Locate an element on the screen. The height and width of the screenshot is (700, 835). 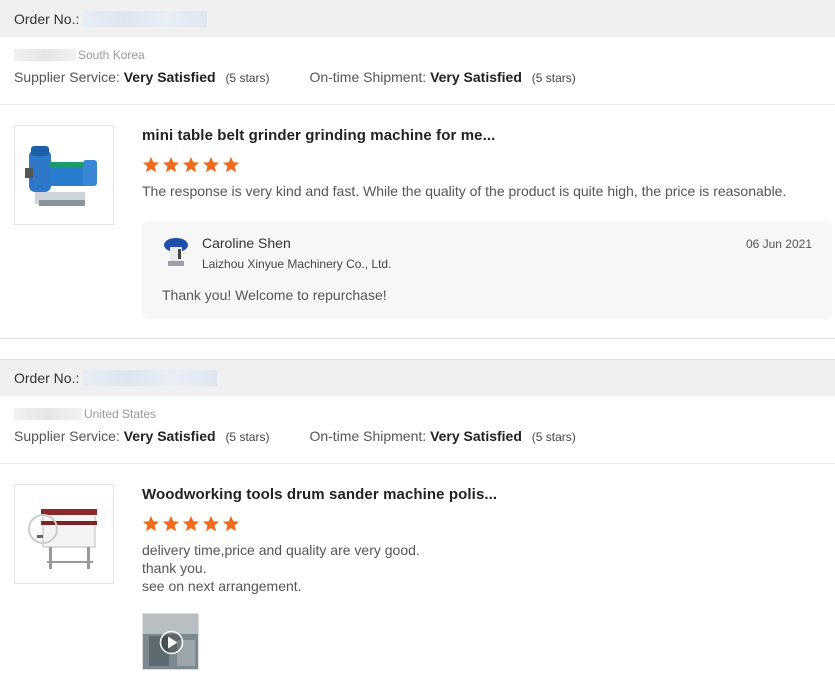
review-spacer is located at coordinates (417, 349).